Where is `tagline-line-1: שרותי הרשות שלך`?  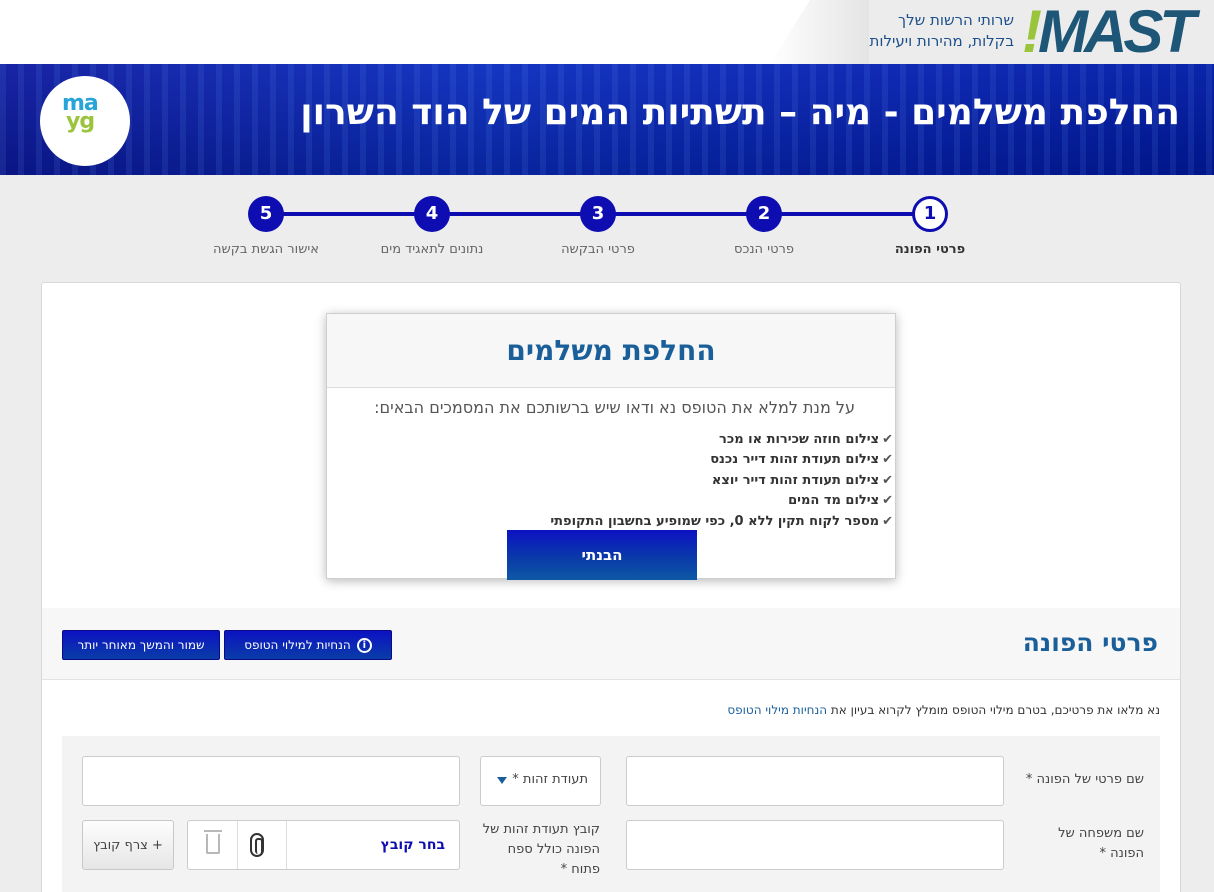 tagline-line-1: שרותי הרשות שלך is located at coordinates (956, 20).